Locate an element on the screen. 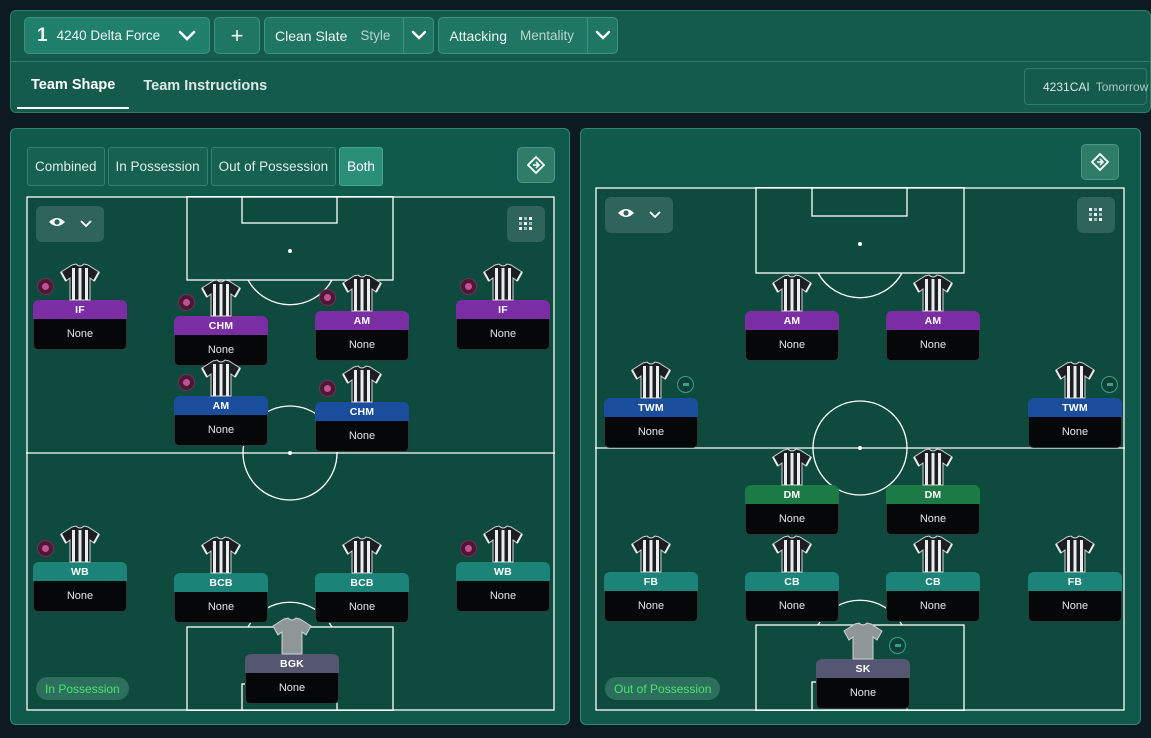  next-opponent: 4231CAI Tomorrow is located at coordinates (1086, 86).